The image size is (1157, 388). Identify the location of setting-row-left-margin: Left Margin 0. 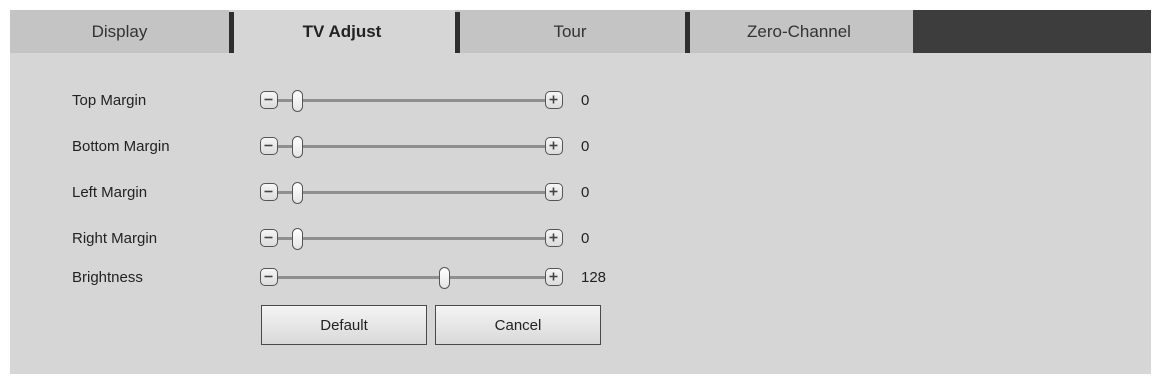
(360, 193).